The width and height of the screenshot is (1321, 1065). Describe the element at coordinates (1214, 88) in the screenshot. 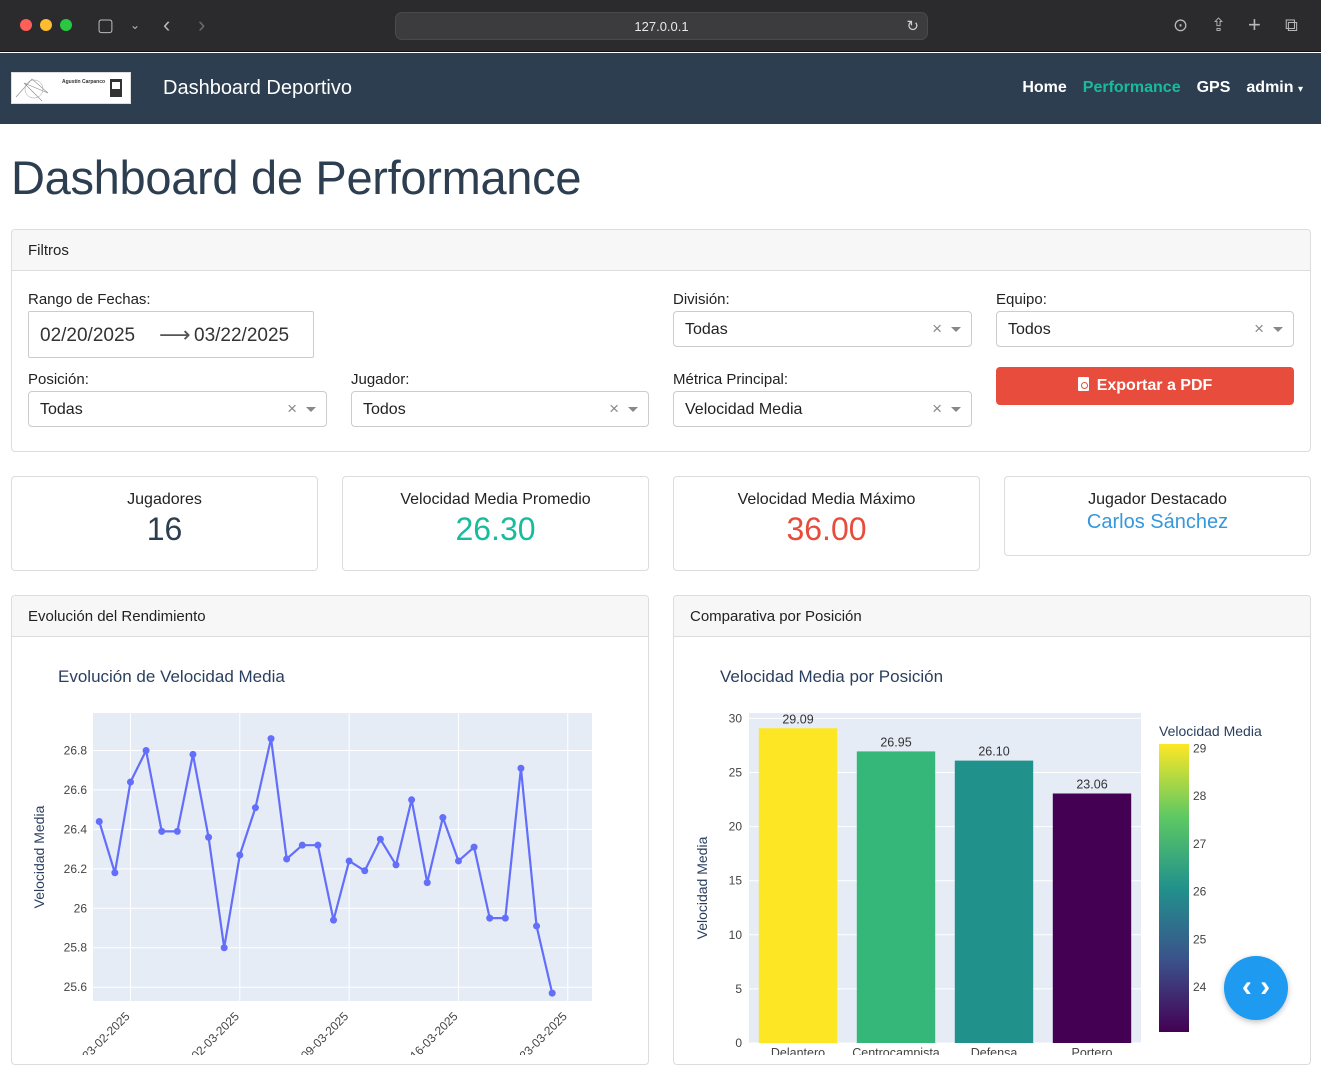

I see `nav-gps-link: GPS` at that location.